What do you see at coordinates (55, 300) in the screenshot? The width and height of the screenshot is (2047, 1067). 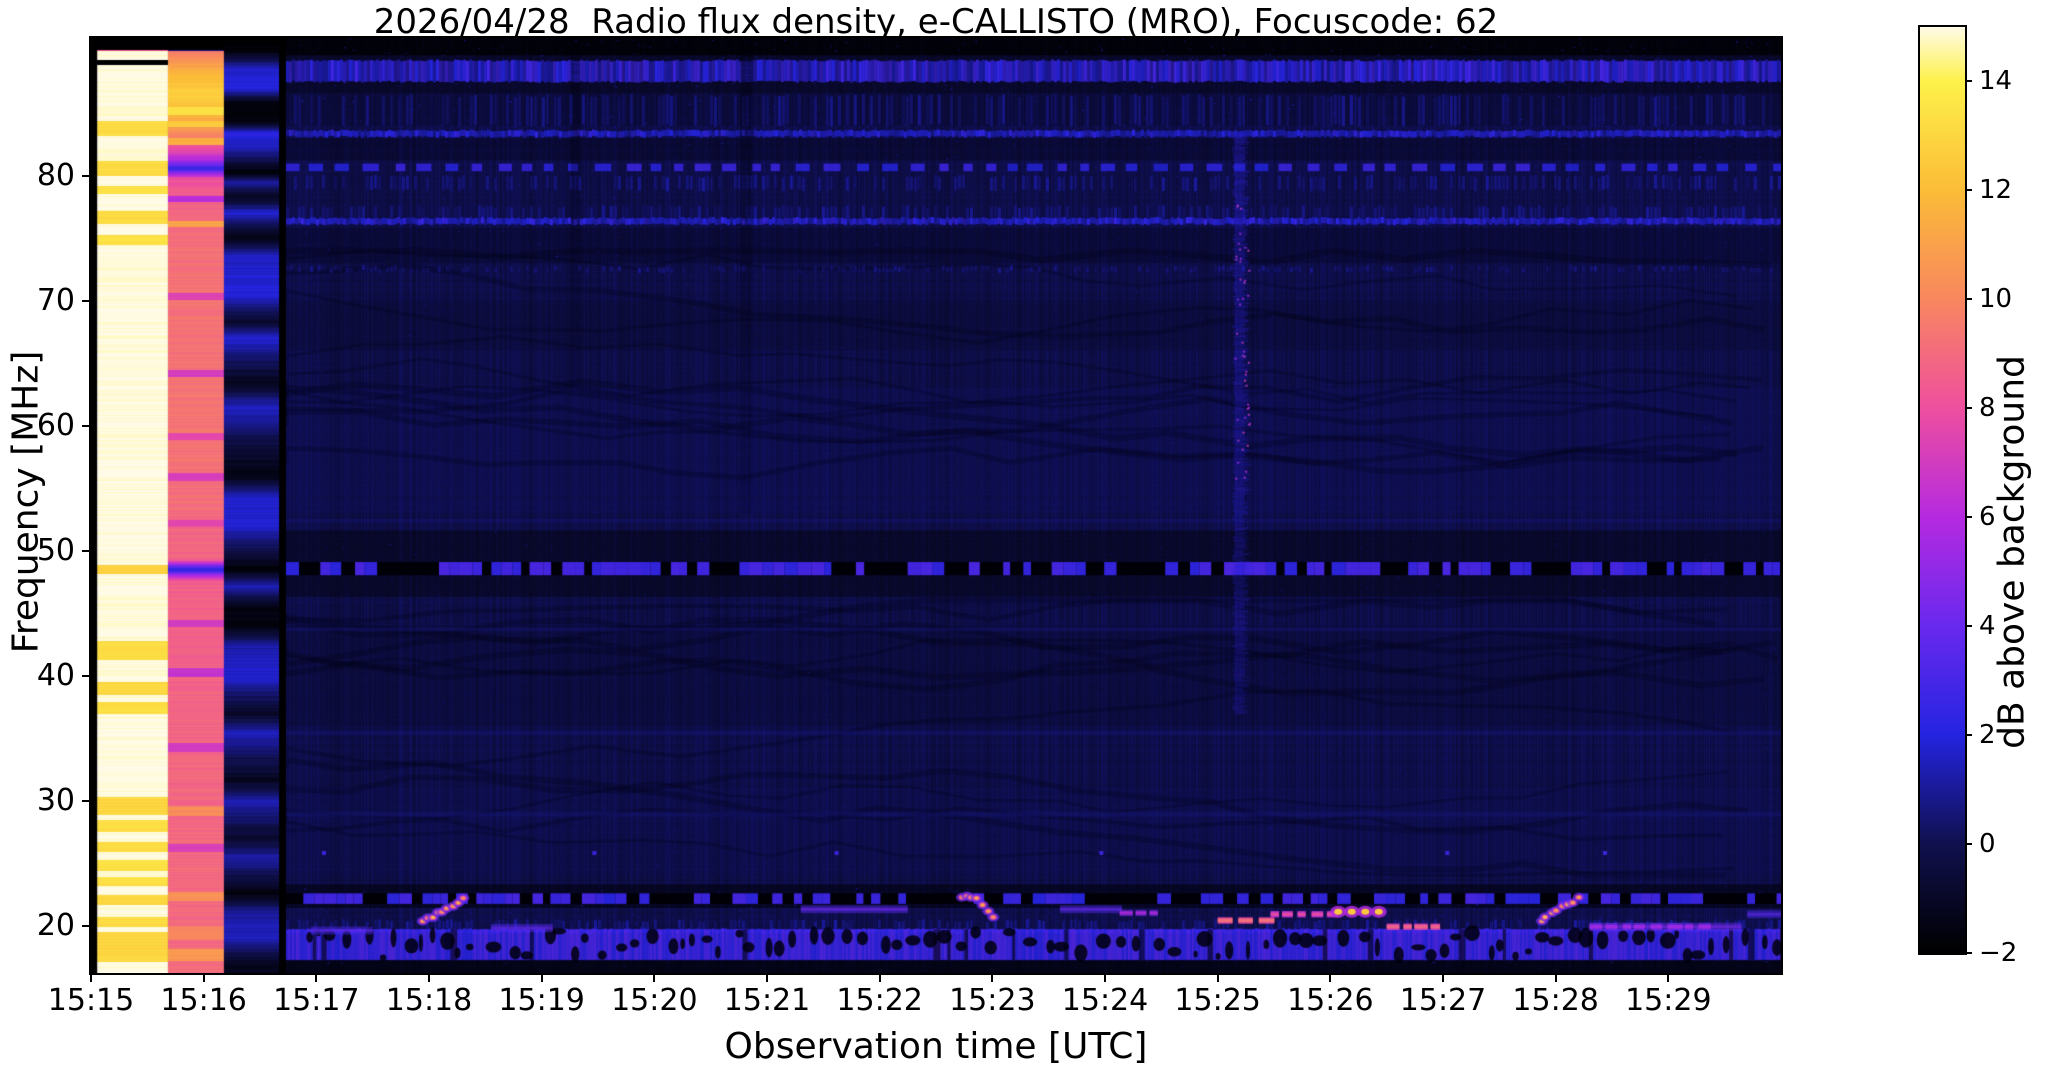 I see `y-tick-label: 70` at bounding box center [55, 300].